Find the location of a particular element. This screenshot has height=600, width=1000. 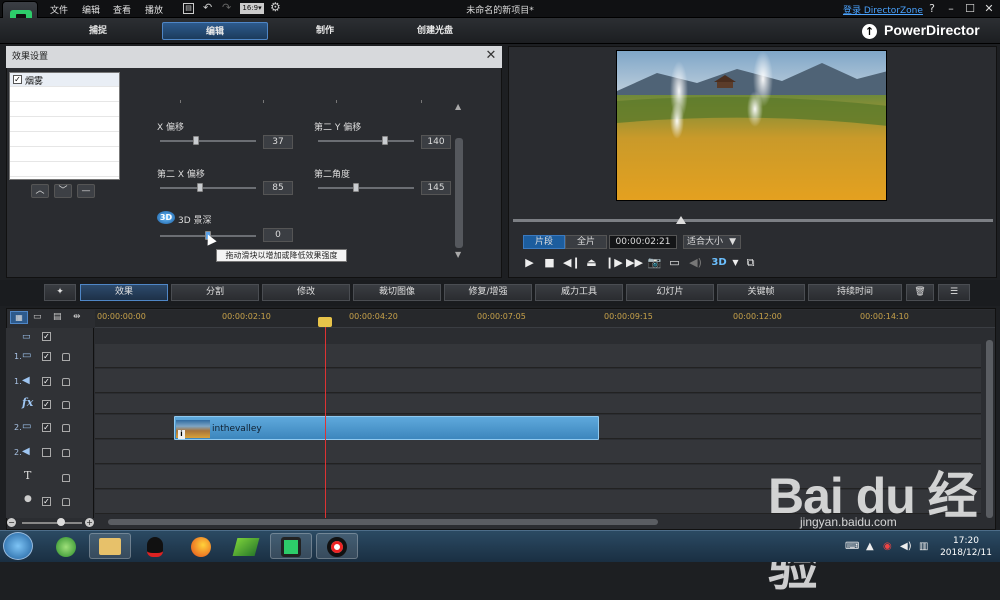

remove-effect-button: — is located at coordinates (86, 191).